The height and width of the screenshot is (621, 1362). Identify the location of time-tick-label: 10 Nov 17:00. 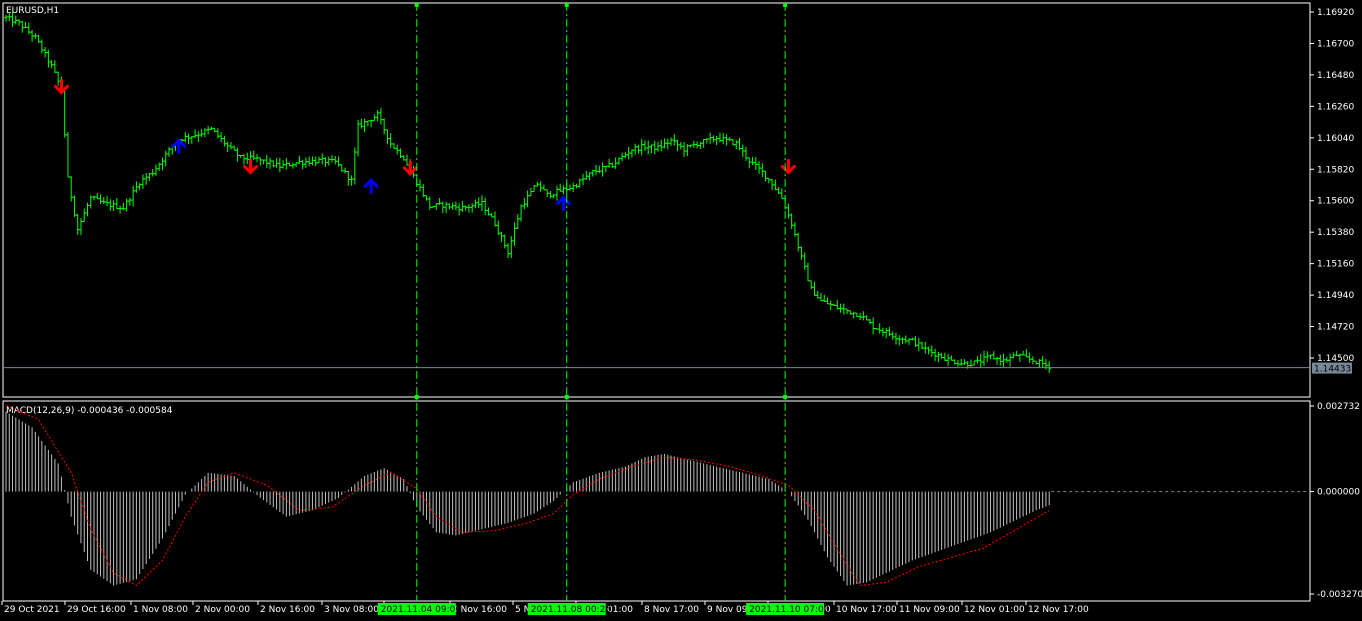
(866, 610).